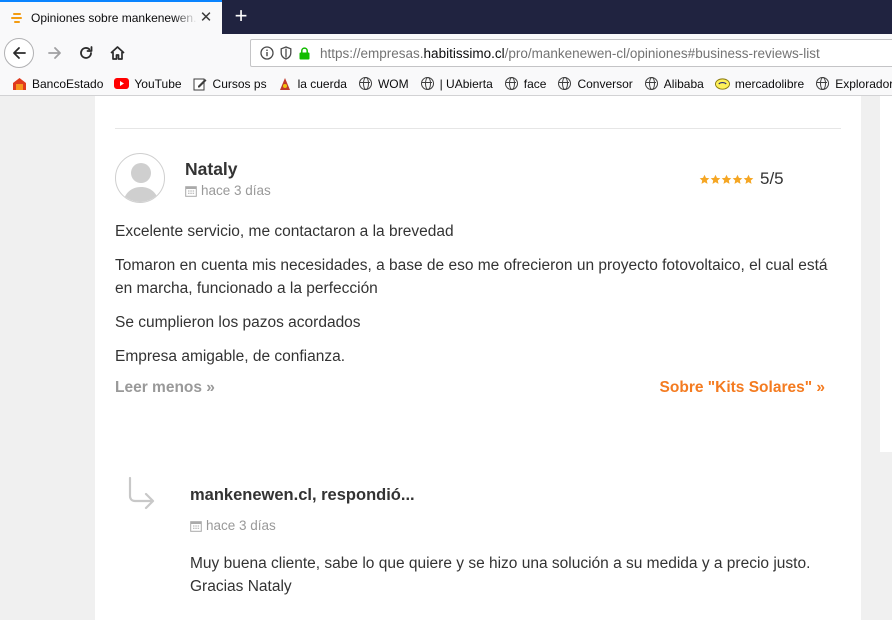 The width and height of the screenshot is (892, 620). What do you see at coordinates (605, 83) in the screenshot?
I see `bookmark-label: Conversor` at bounding box center [605, 83].